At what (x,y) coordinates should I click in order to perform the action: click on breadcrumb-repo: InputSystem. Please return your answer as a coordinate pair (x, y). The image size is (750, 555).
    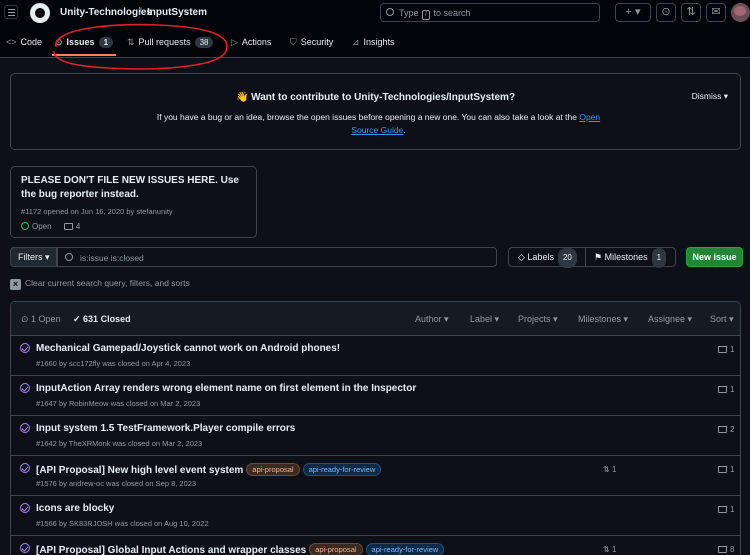
    Looking at the image, I should click on (177, 12).